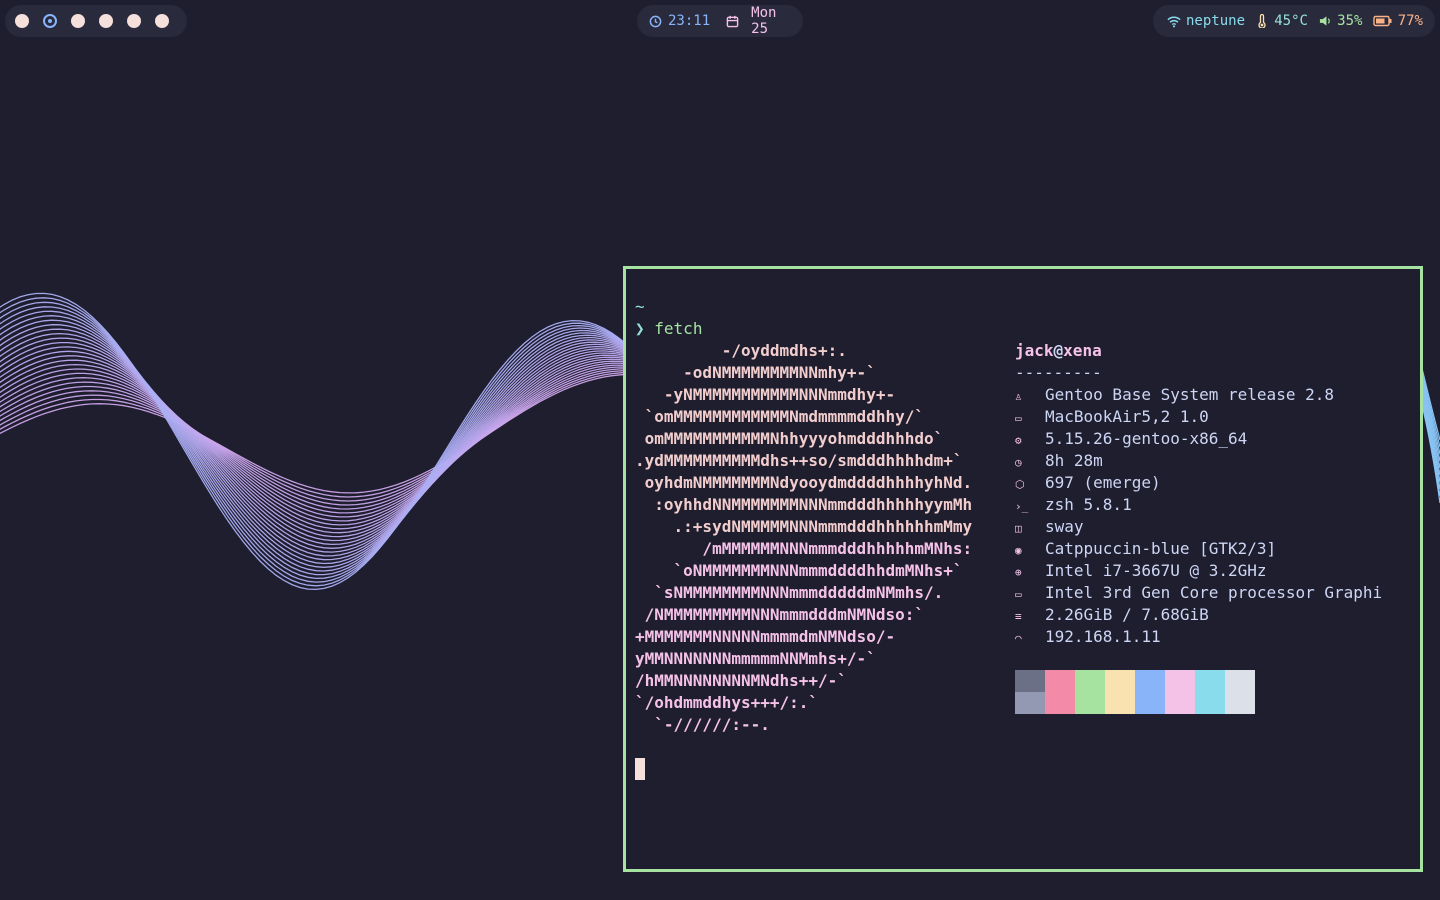 The height and width of the screenshot is (900, 1440). I want to click on laptop-icon: ▭, so click(1018, 418).